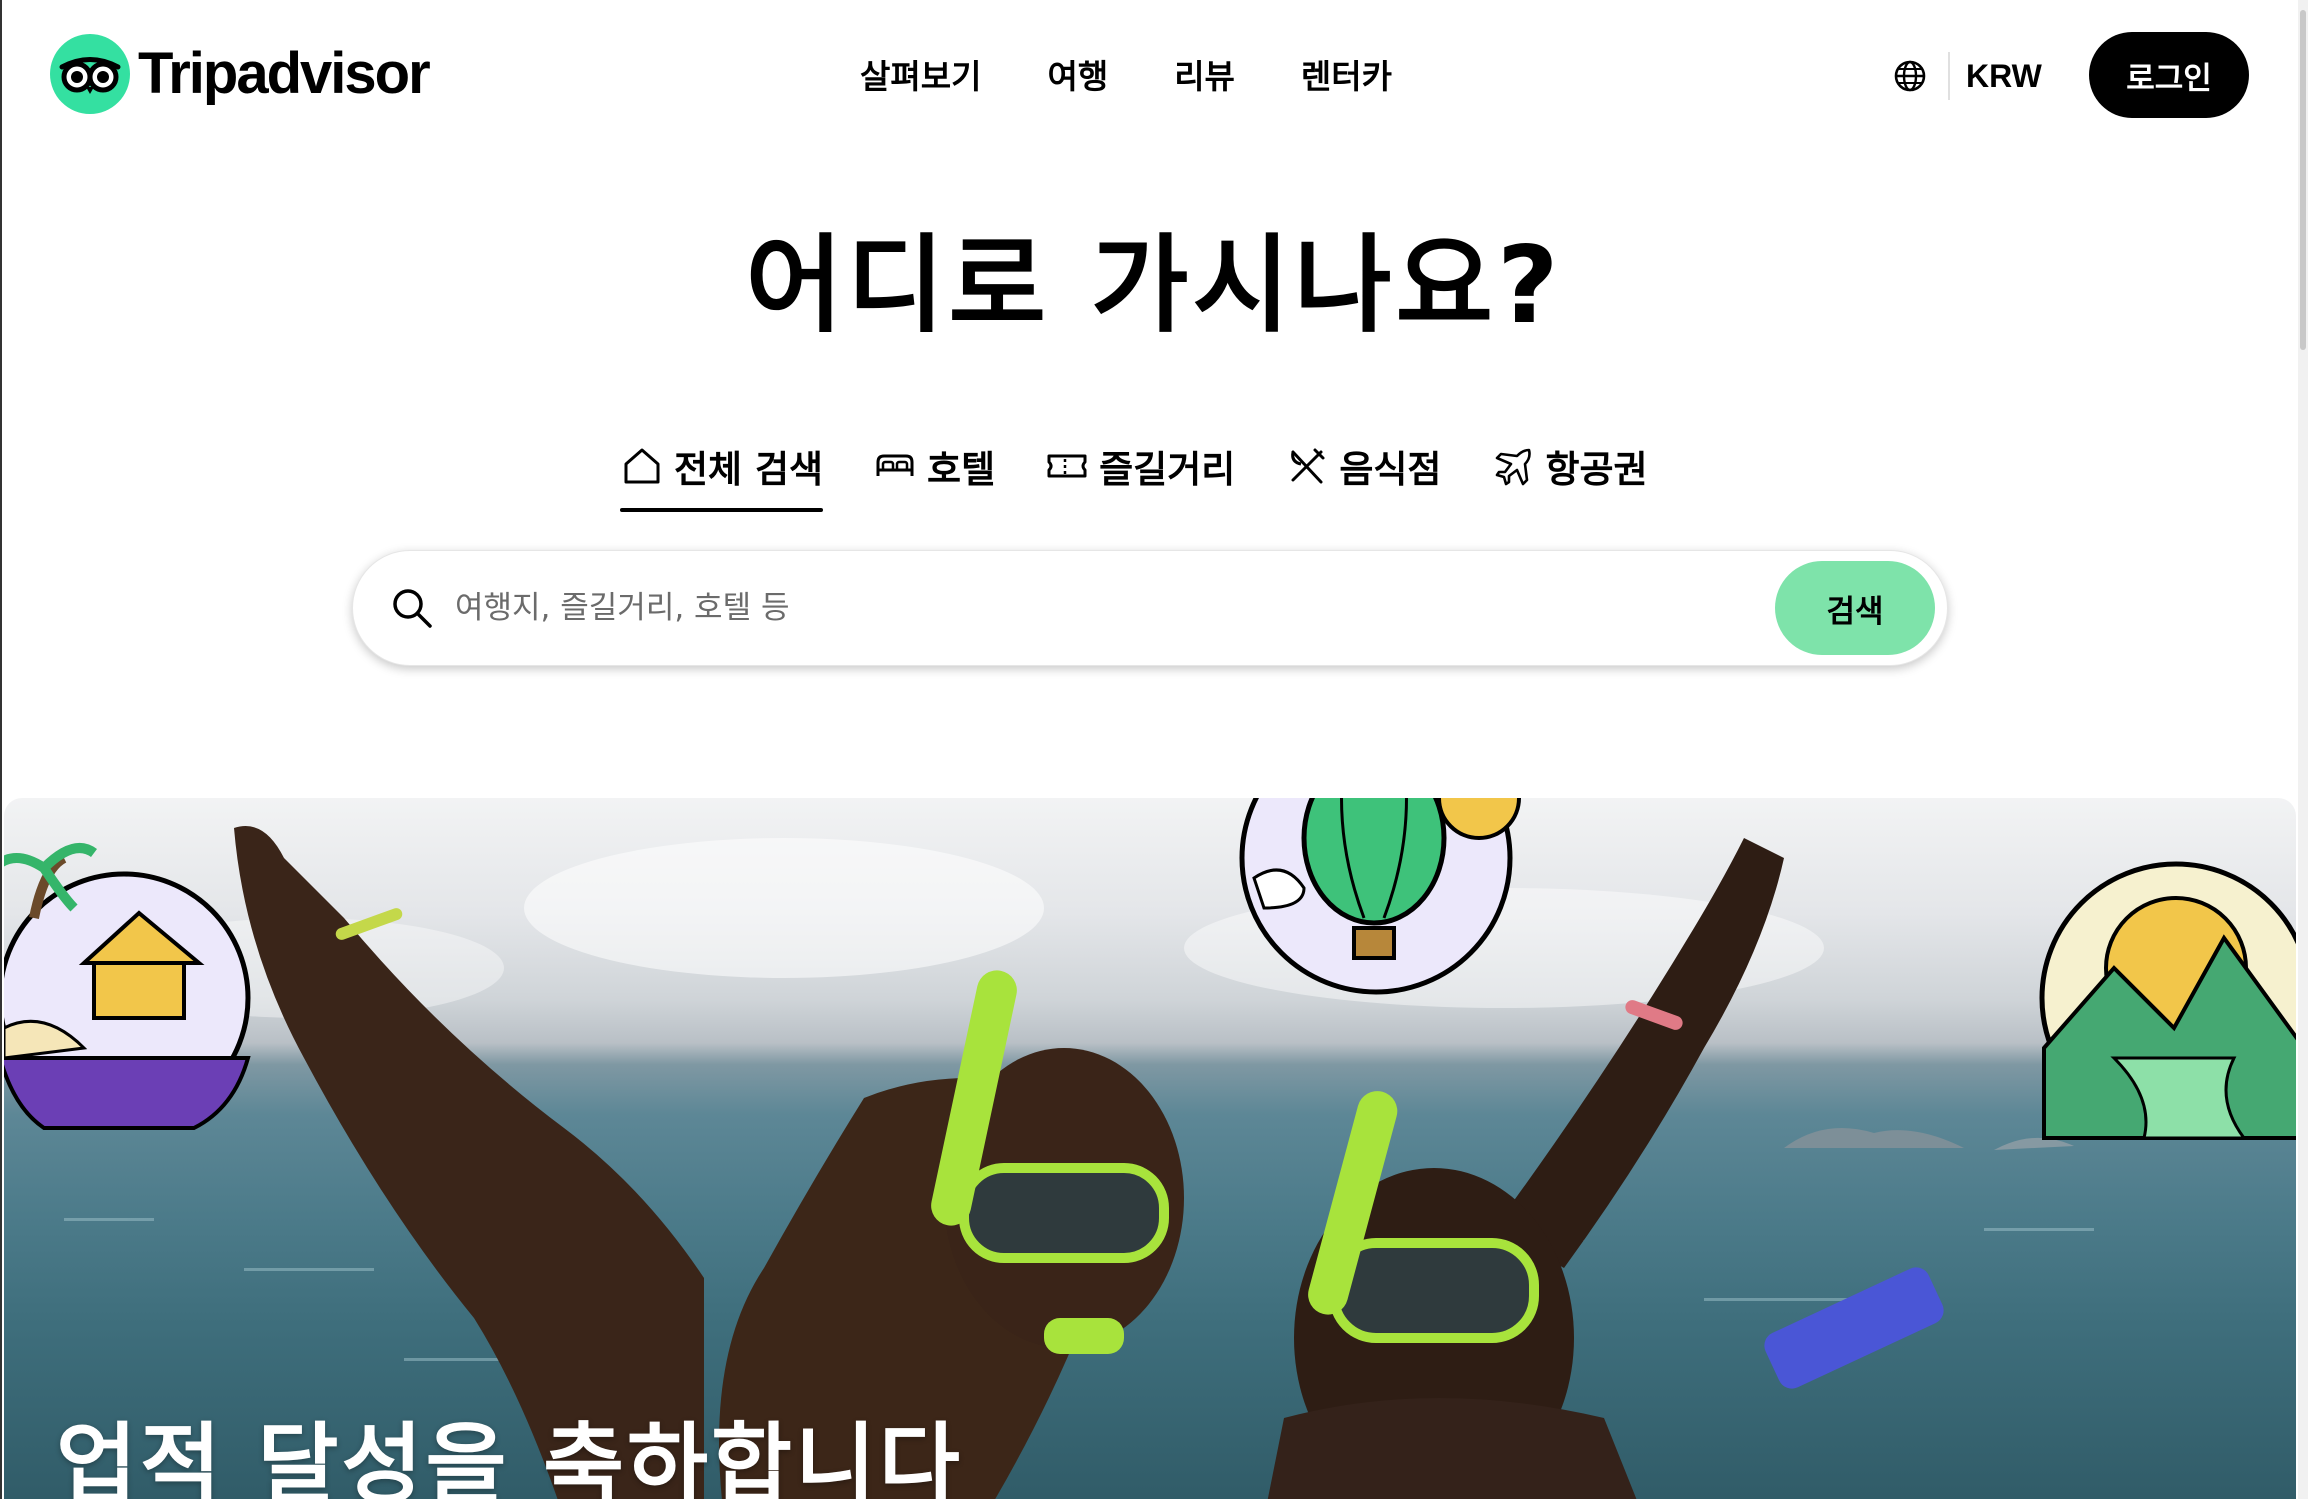  I want to click on login-button: 로그인, so click(2169, 75).